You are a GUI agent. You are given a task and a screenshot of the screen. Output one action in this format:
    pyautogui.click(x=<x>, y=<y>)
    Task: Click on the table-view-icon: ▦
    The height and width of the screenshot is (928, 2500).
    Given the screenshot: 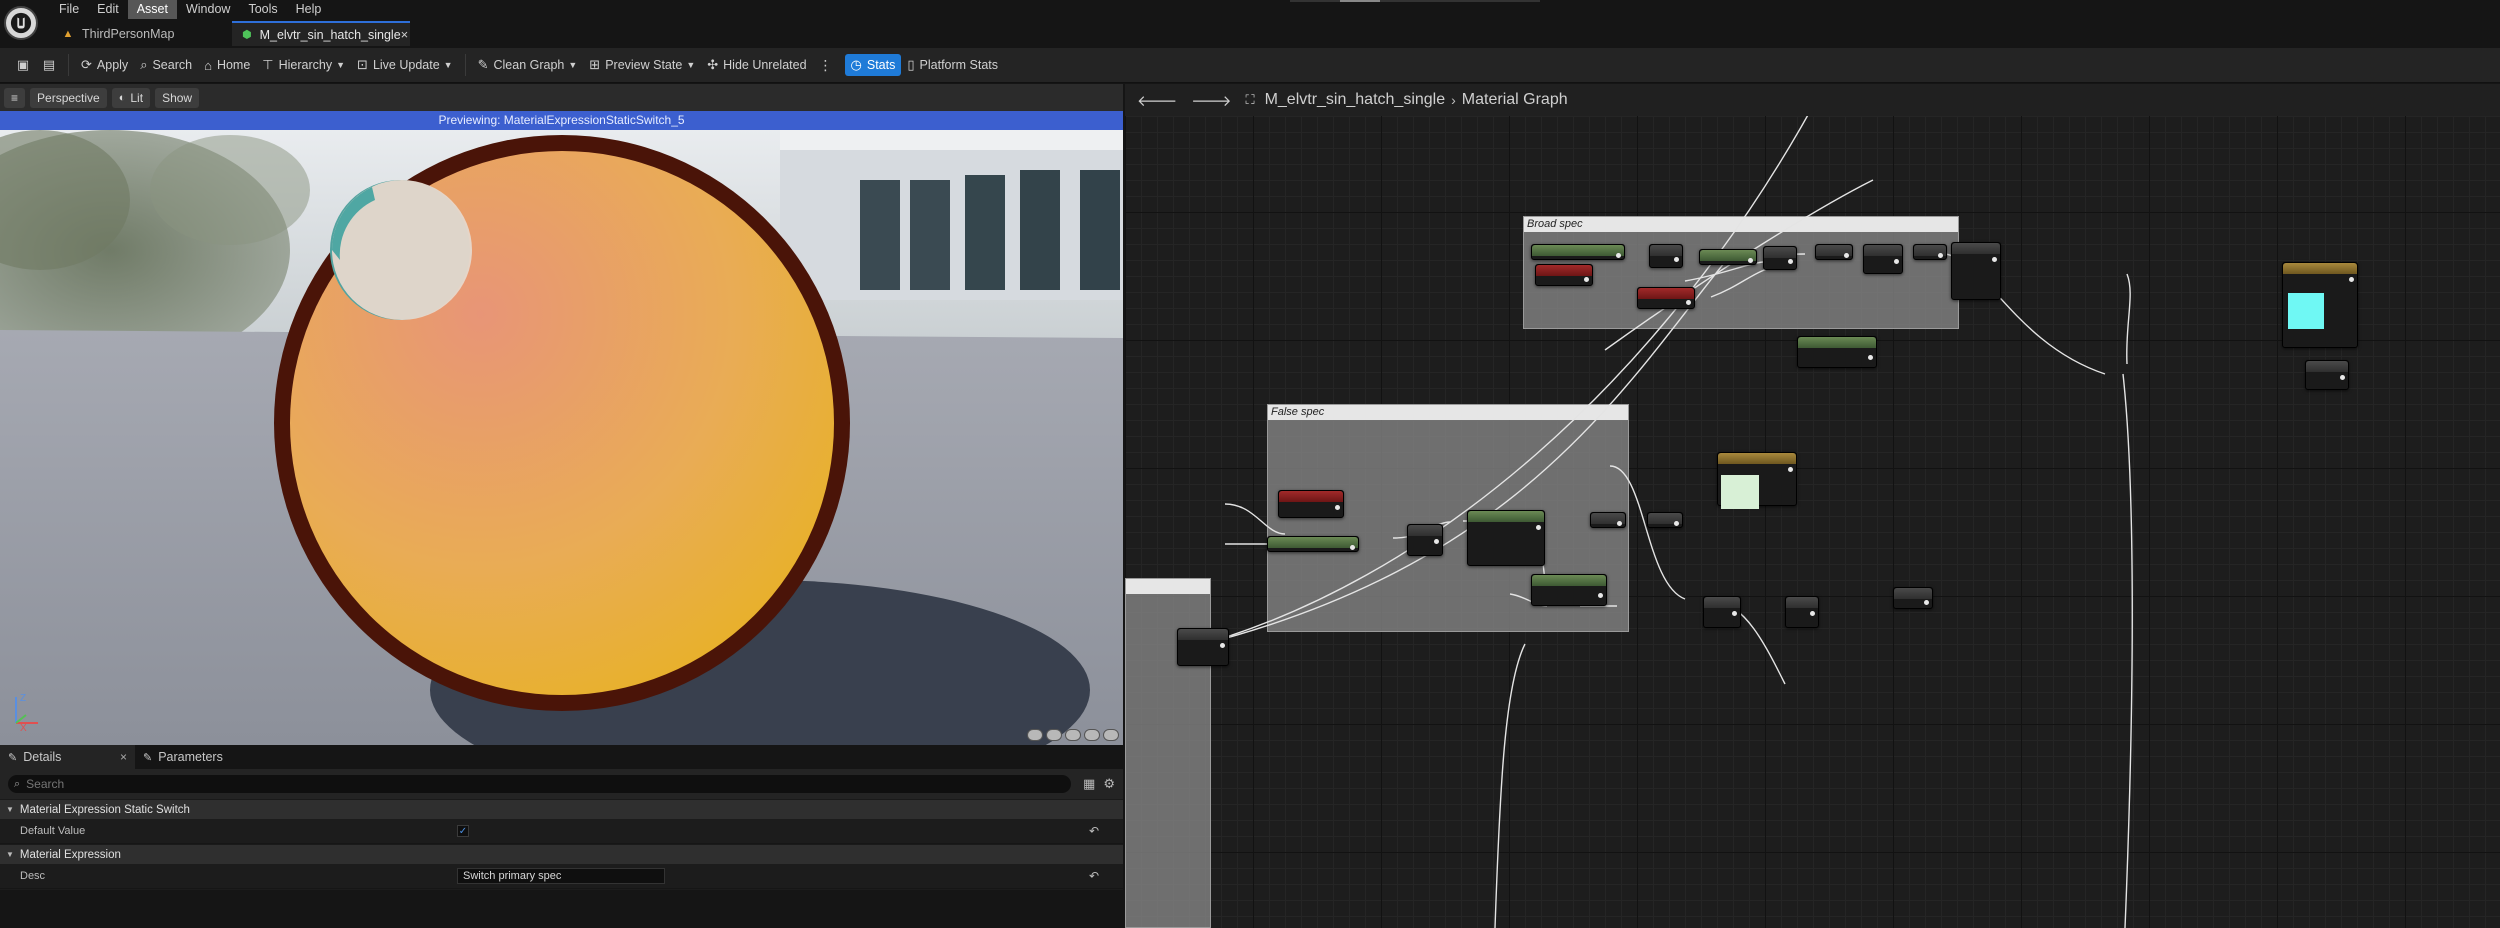 What is the action you would take?
    pyautogui.click(x=1089, y=784)
    